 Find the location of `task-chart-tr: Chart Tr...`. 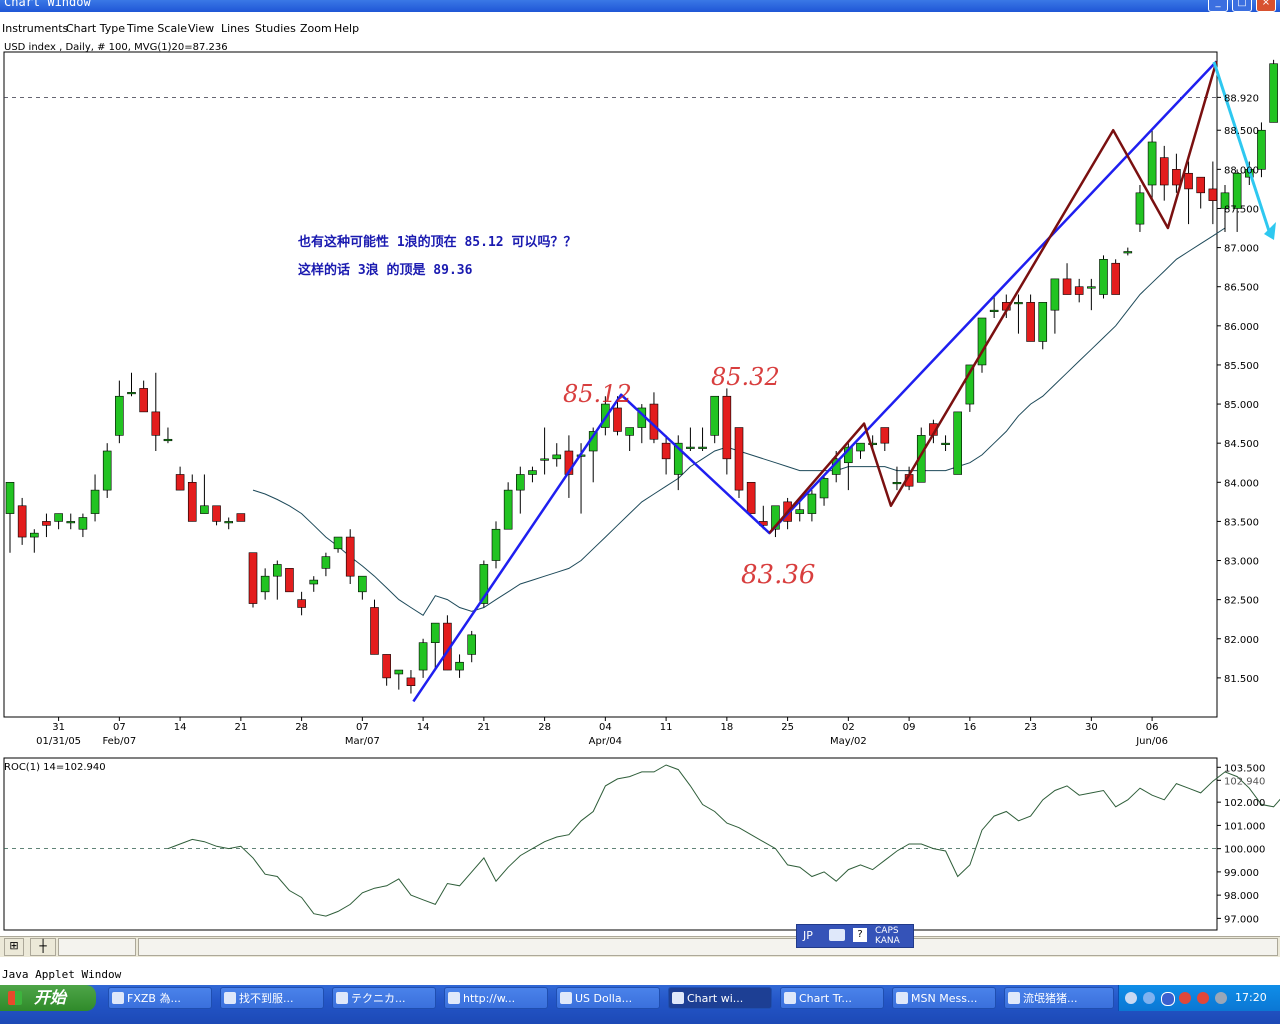

task-chart-tr: Chart Tr... is located at coordinates (832, 998).